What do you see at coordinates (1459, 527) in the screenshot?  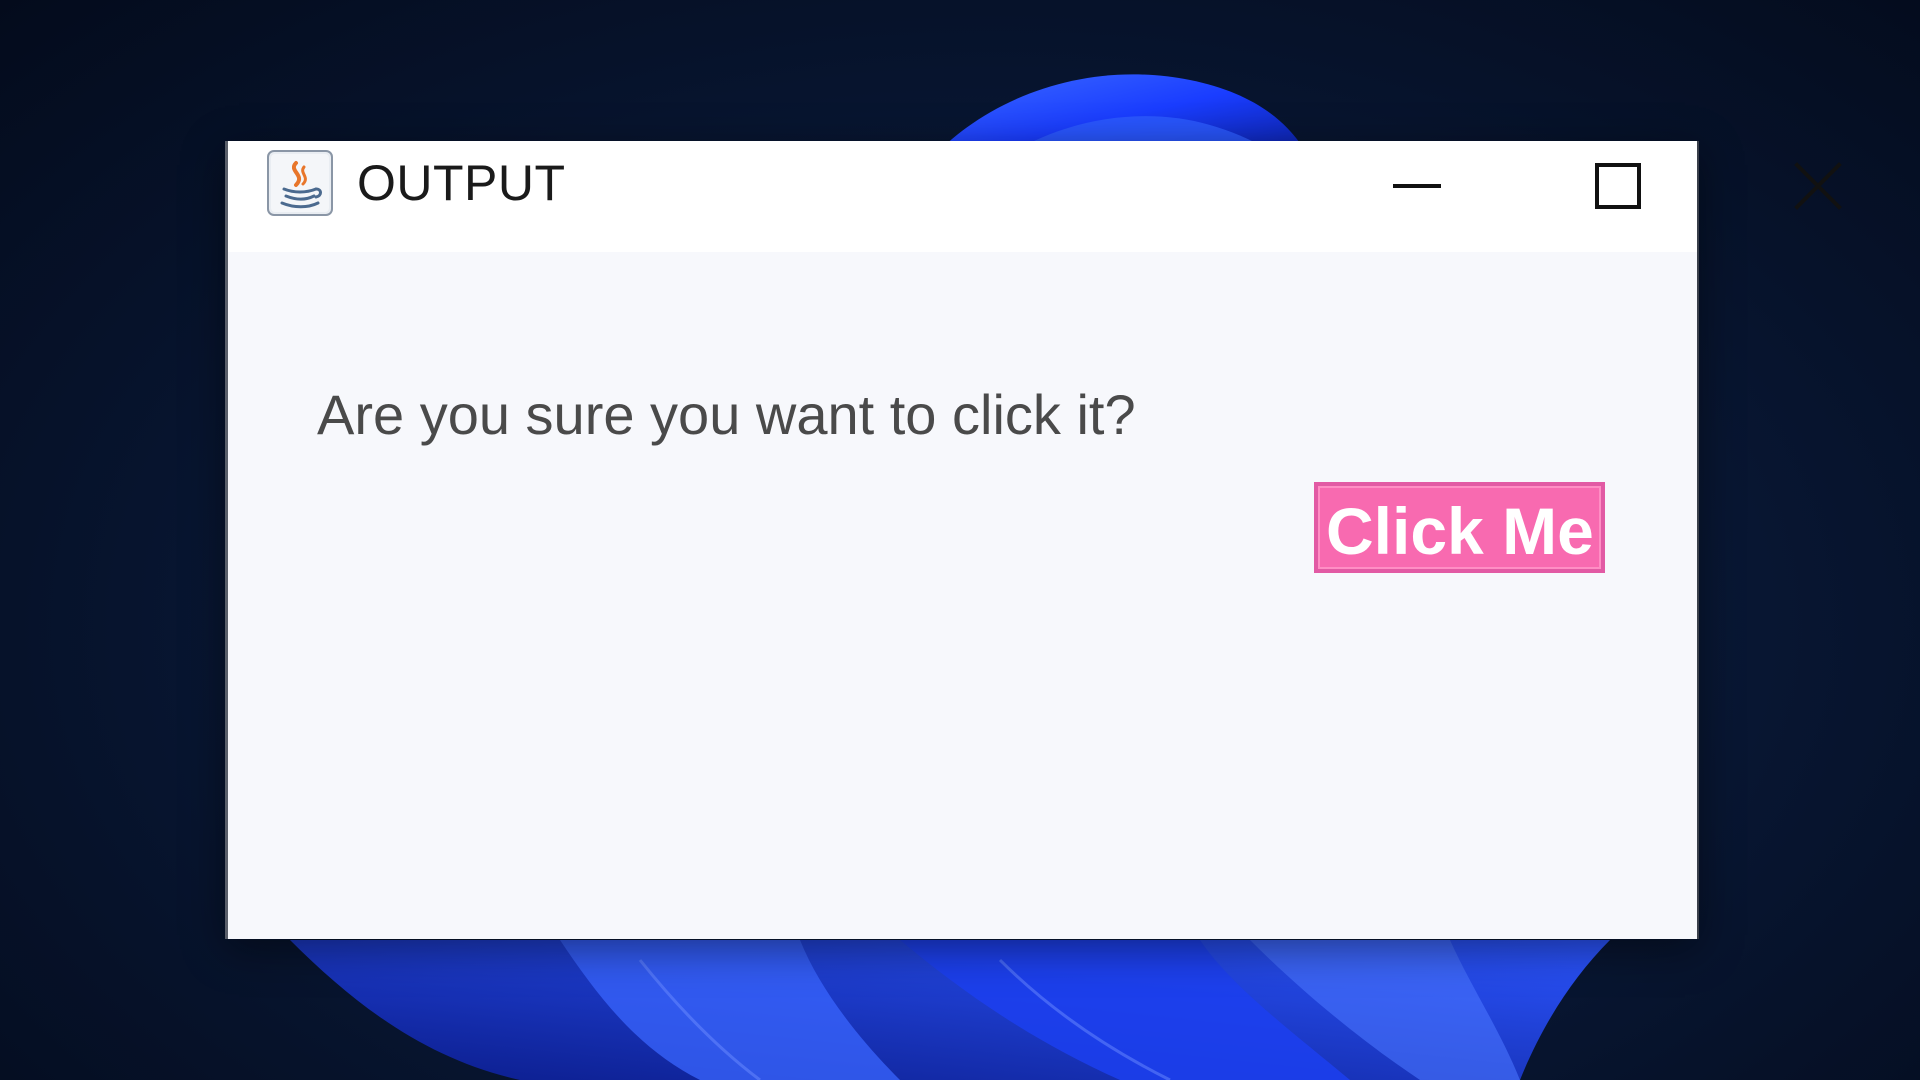 I see `click-me-button: Click Me` at bounding box center [1459, 527].